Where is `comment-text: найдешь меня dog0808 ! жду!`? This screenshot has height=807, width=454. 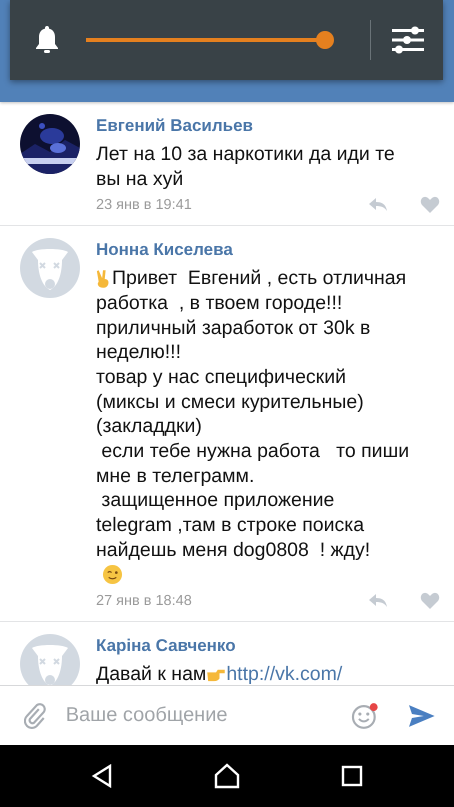
comment-text: найдешь меня dog0808 ! жду! is located at coordinates (233, 550).